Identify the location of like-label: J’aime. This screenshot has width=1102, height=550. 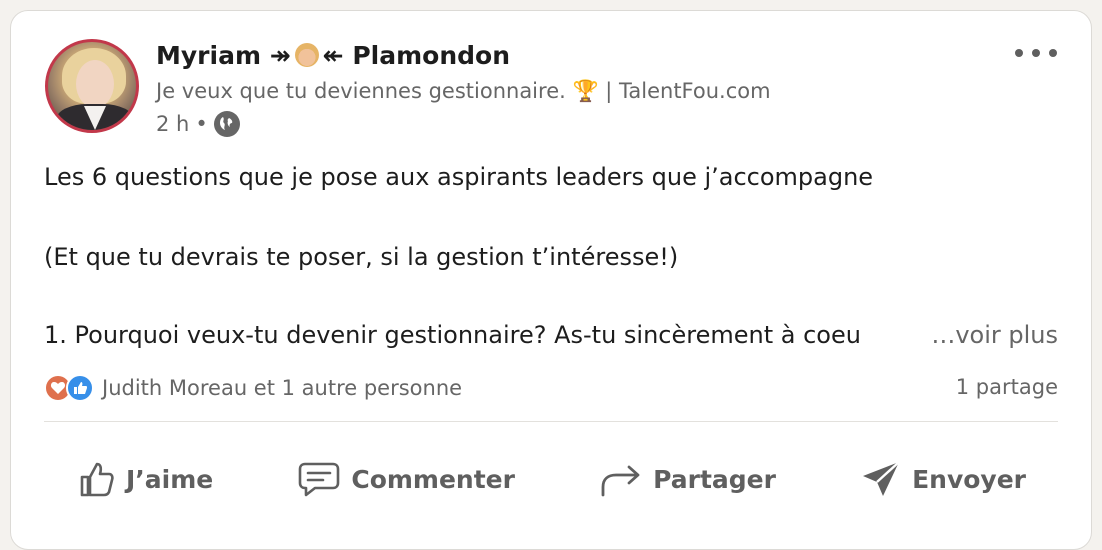
(170, 479).